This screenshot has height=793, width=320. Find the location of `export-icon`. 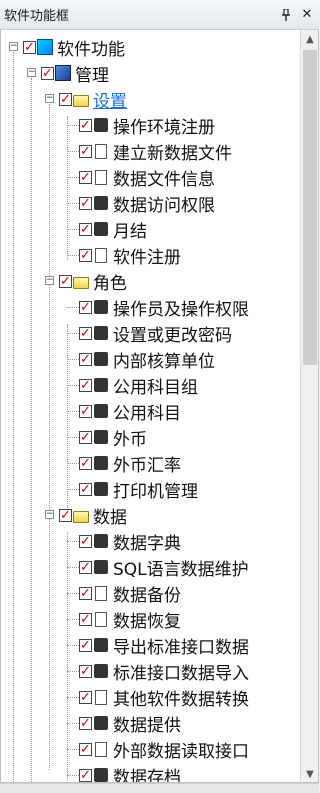

export-icon is located at coordinates (101, 645).